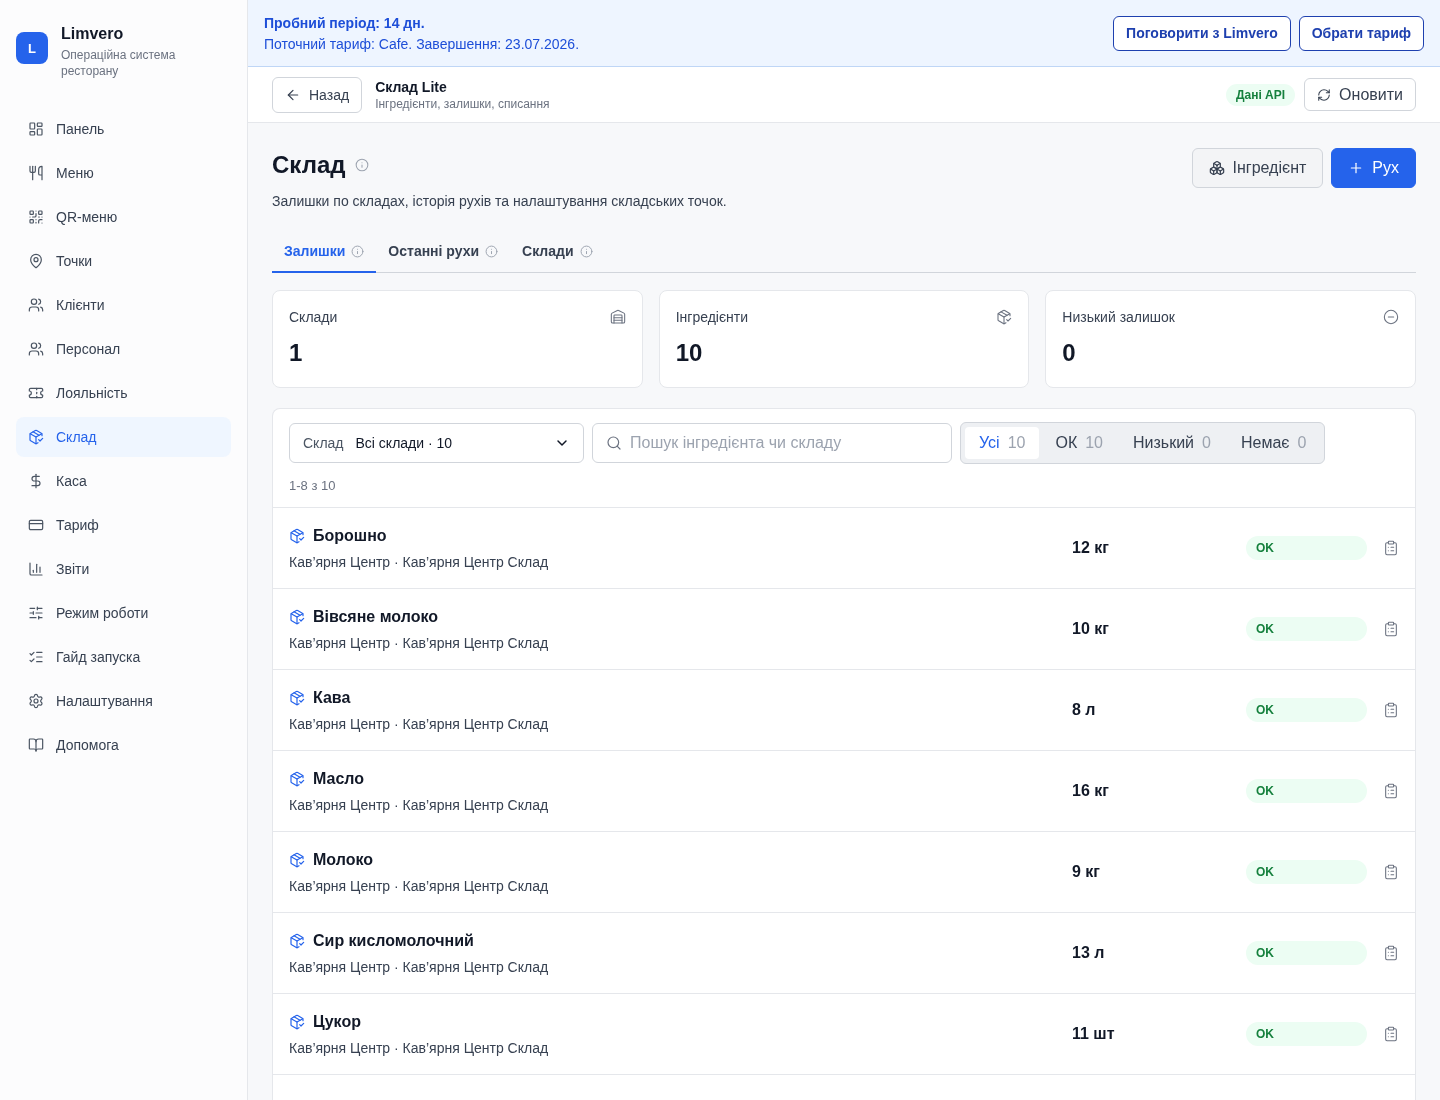 This screenshot has width=1440, height=1100. I want to click on filter-option: ОК 10, so click(1079, 443).